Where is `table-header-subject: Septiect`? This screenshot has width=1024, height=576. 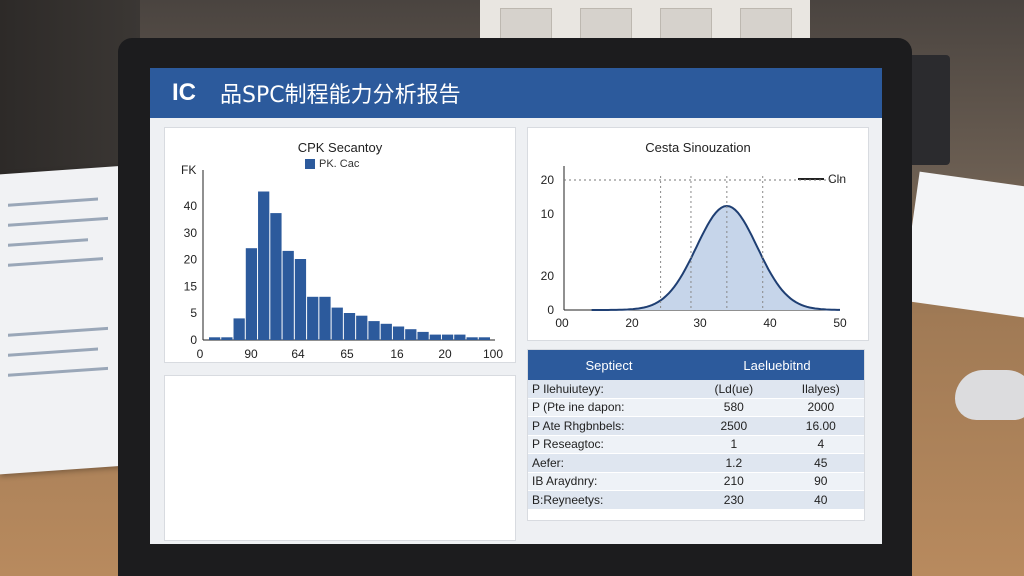 table-header-subject: Septiect is located at coordinates (609, 365).